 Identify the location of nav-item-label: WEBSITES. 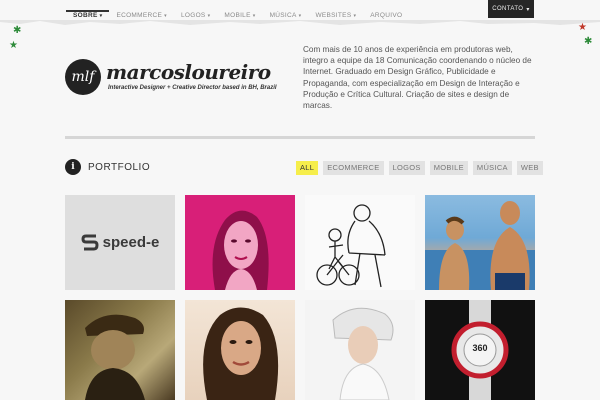
(333, 15).